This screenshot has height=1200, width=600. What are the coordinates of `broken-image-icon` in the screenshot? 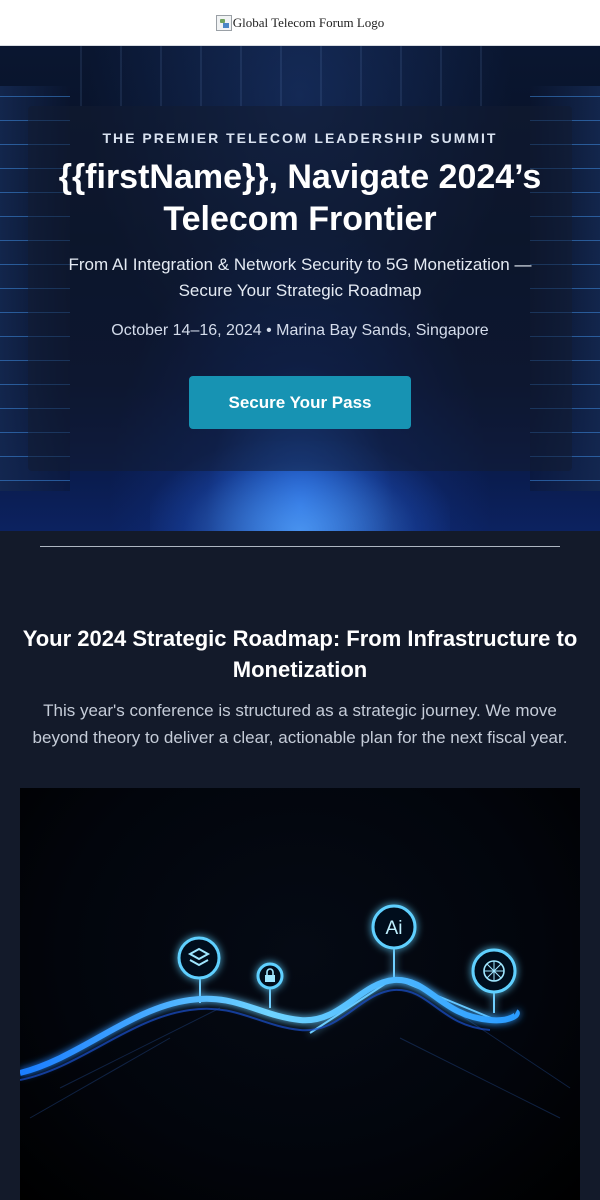 It's located at (223, 22).